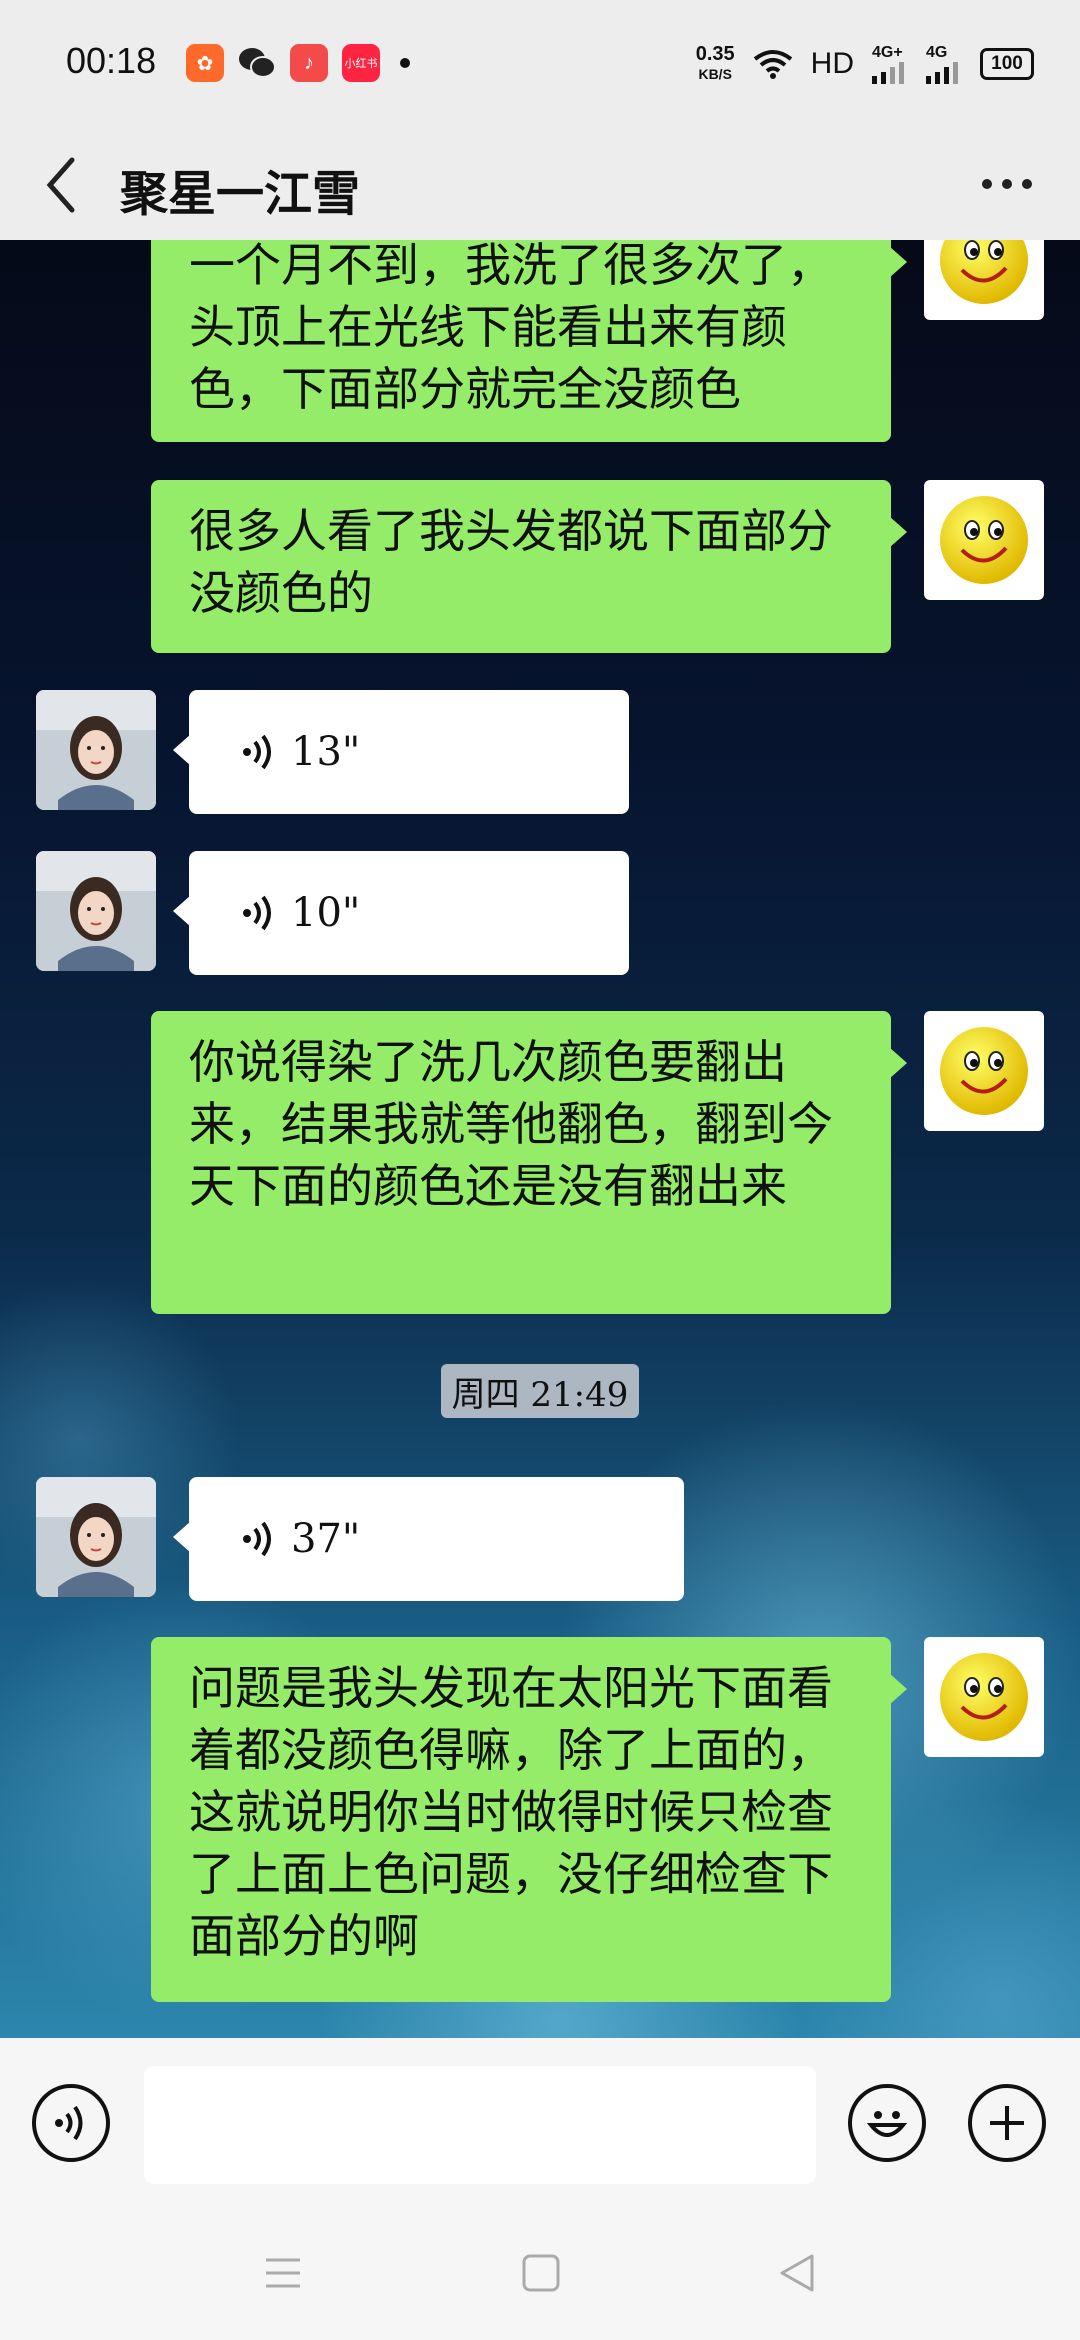  I want to click on status-right: 0.35 KB/S HD 4G+ 4G 100, so click(865, 64).